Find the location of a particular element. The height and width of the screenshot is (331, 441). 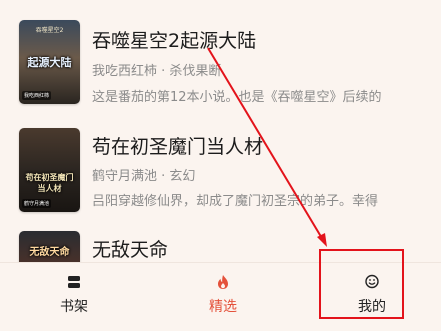

bookshelf-icon is located at coordinates (74, 283).